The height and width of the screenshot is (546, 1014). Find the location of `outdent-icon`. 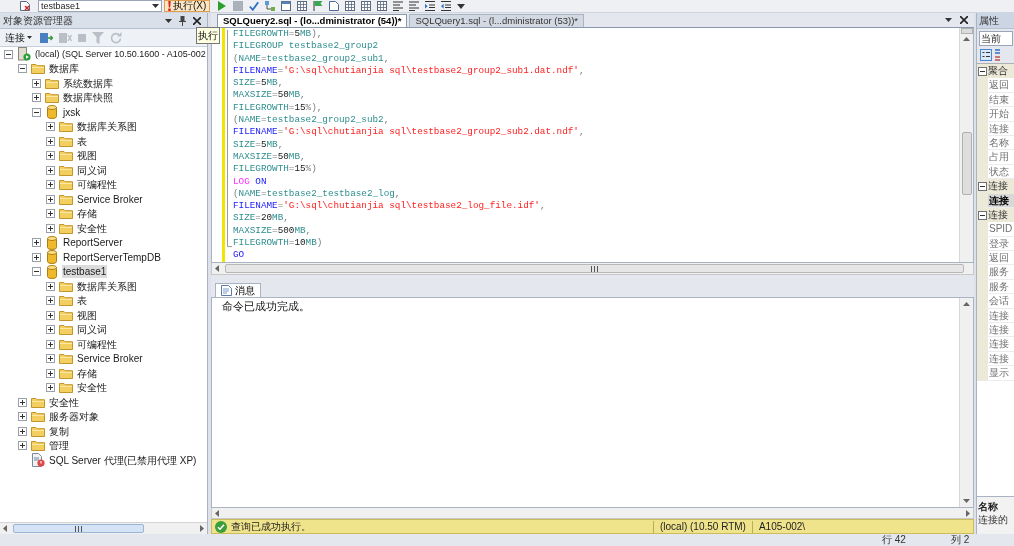

outdent-icon is located at coordinates (446, 6).